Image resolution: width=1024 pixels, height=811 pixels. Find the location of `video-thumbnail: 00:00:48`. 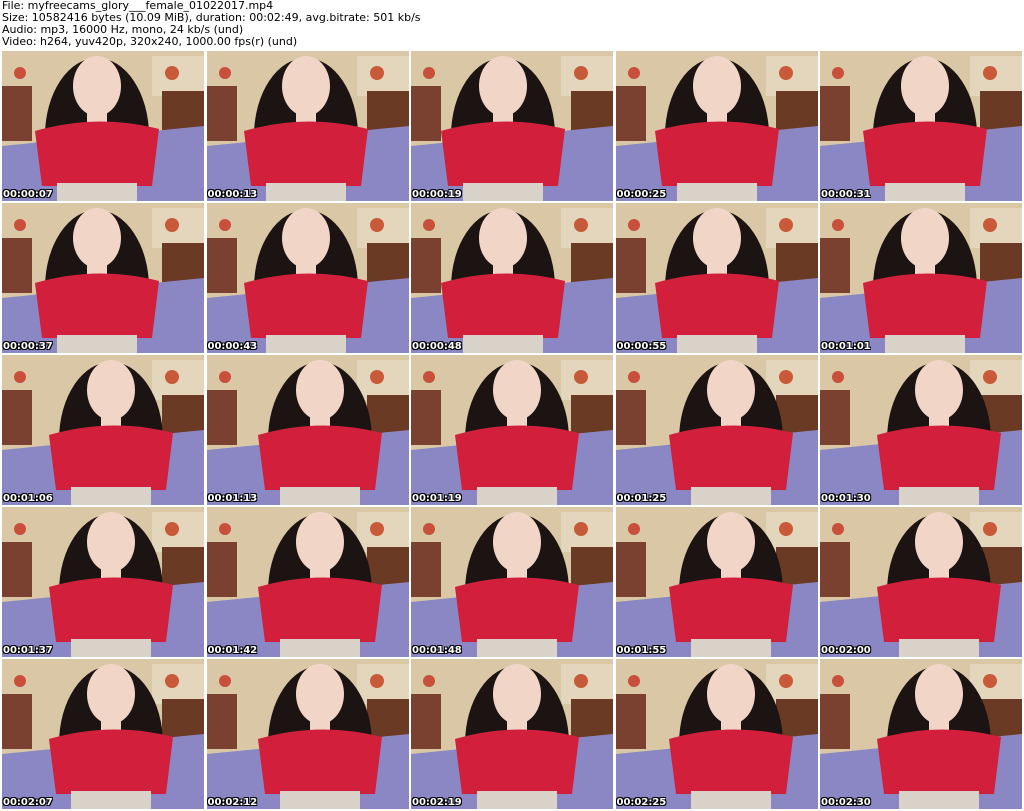

video-thumbnail: 00:00:48 is located at coordinates (512, 278).